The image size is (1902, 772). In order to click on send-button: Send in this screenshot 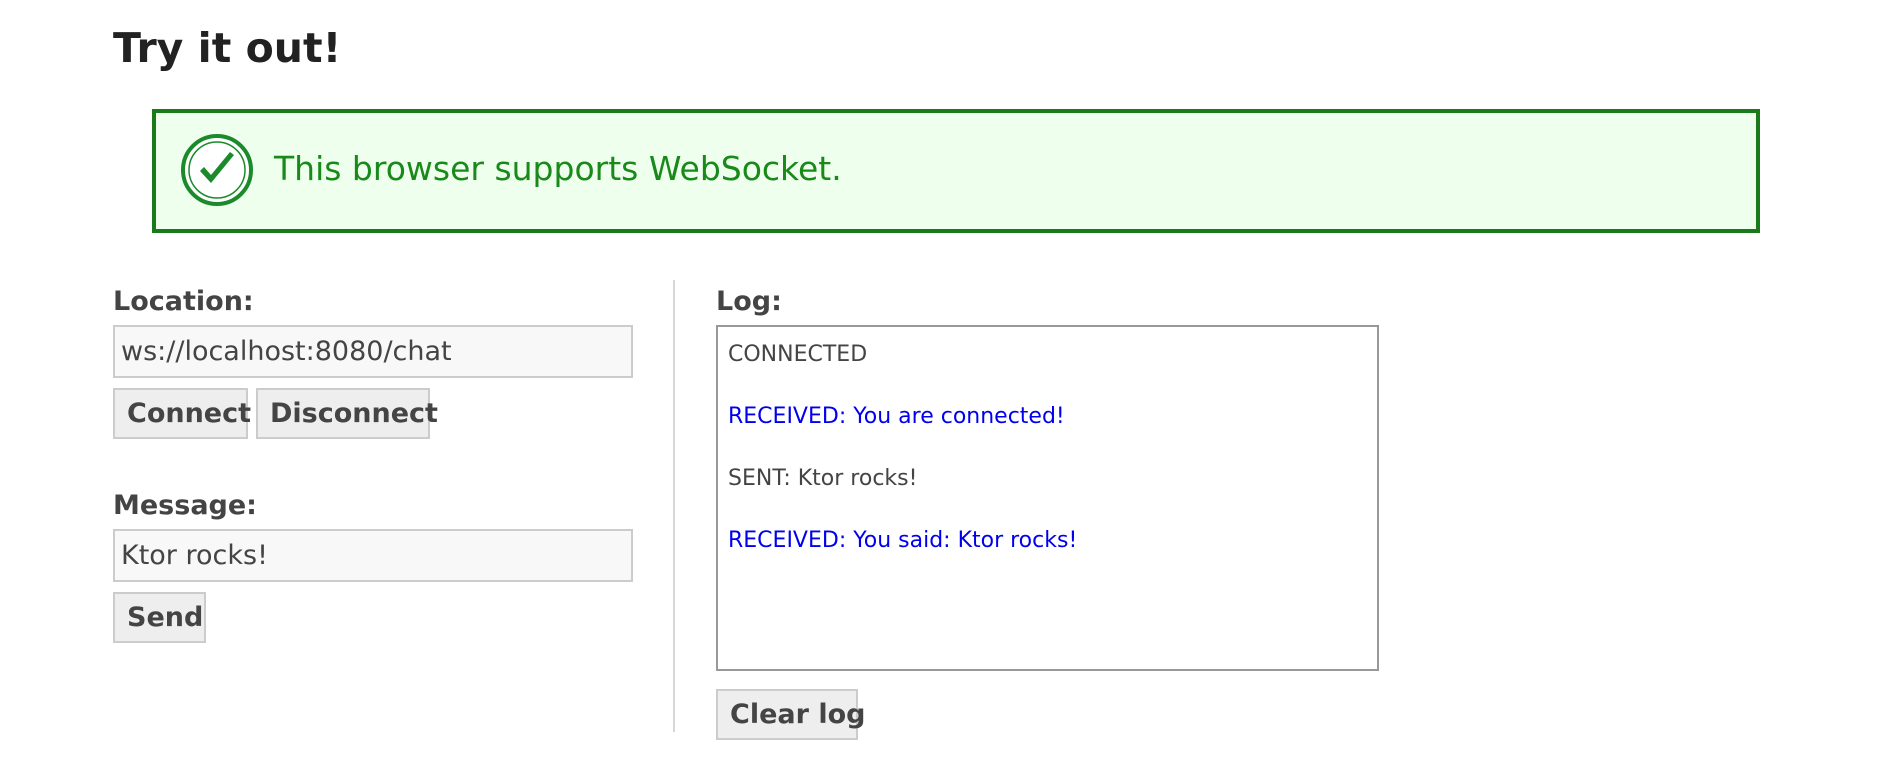, I will do `click(159, 617)`.